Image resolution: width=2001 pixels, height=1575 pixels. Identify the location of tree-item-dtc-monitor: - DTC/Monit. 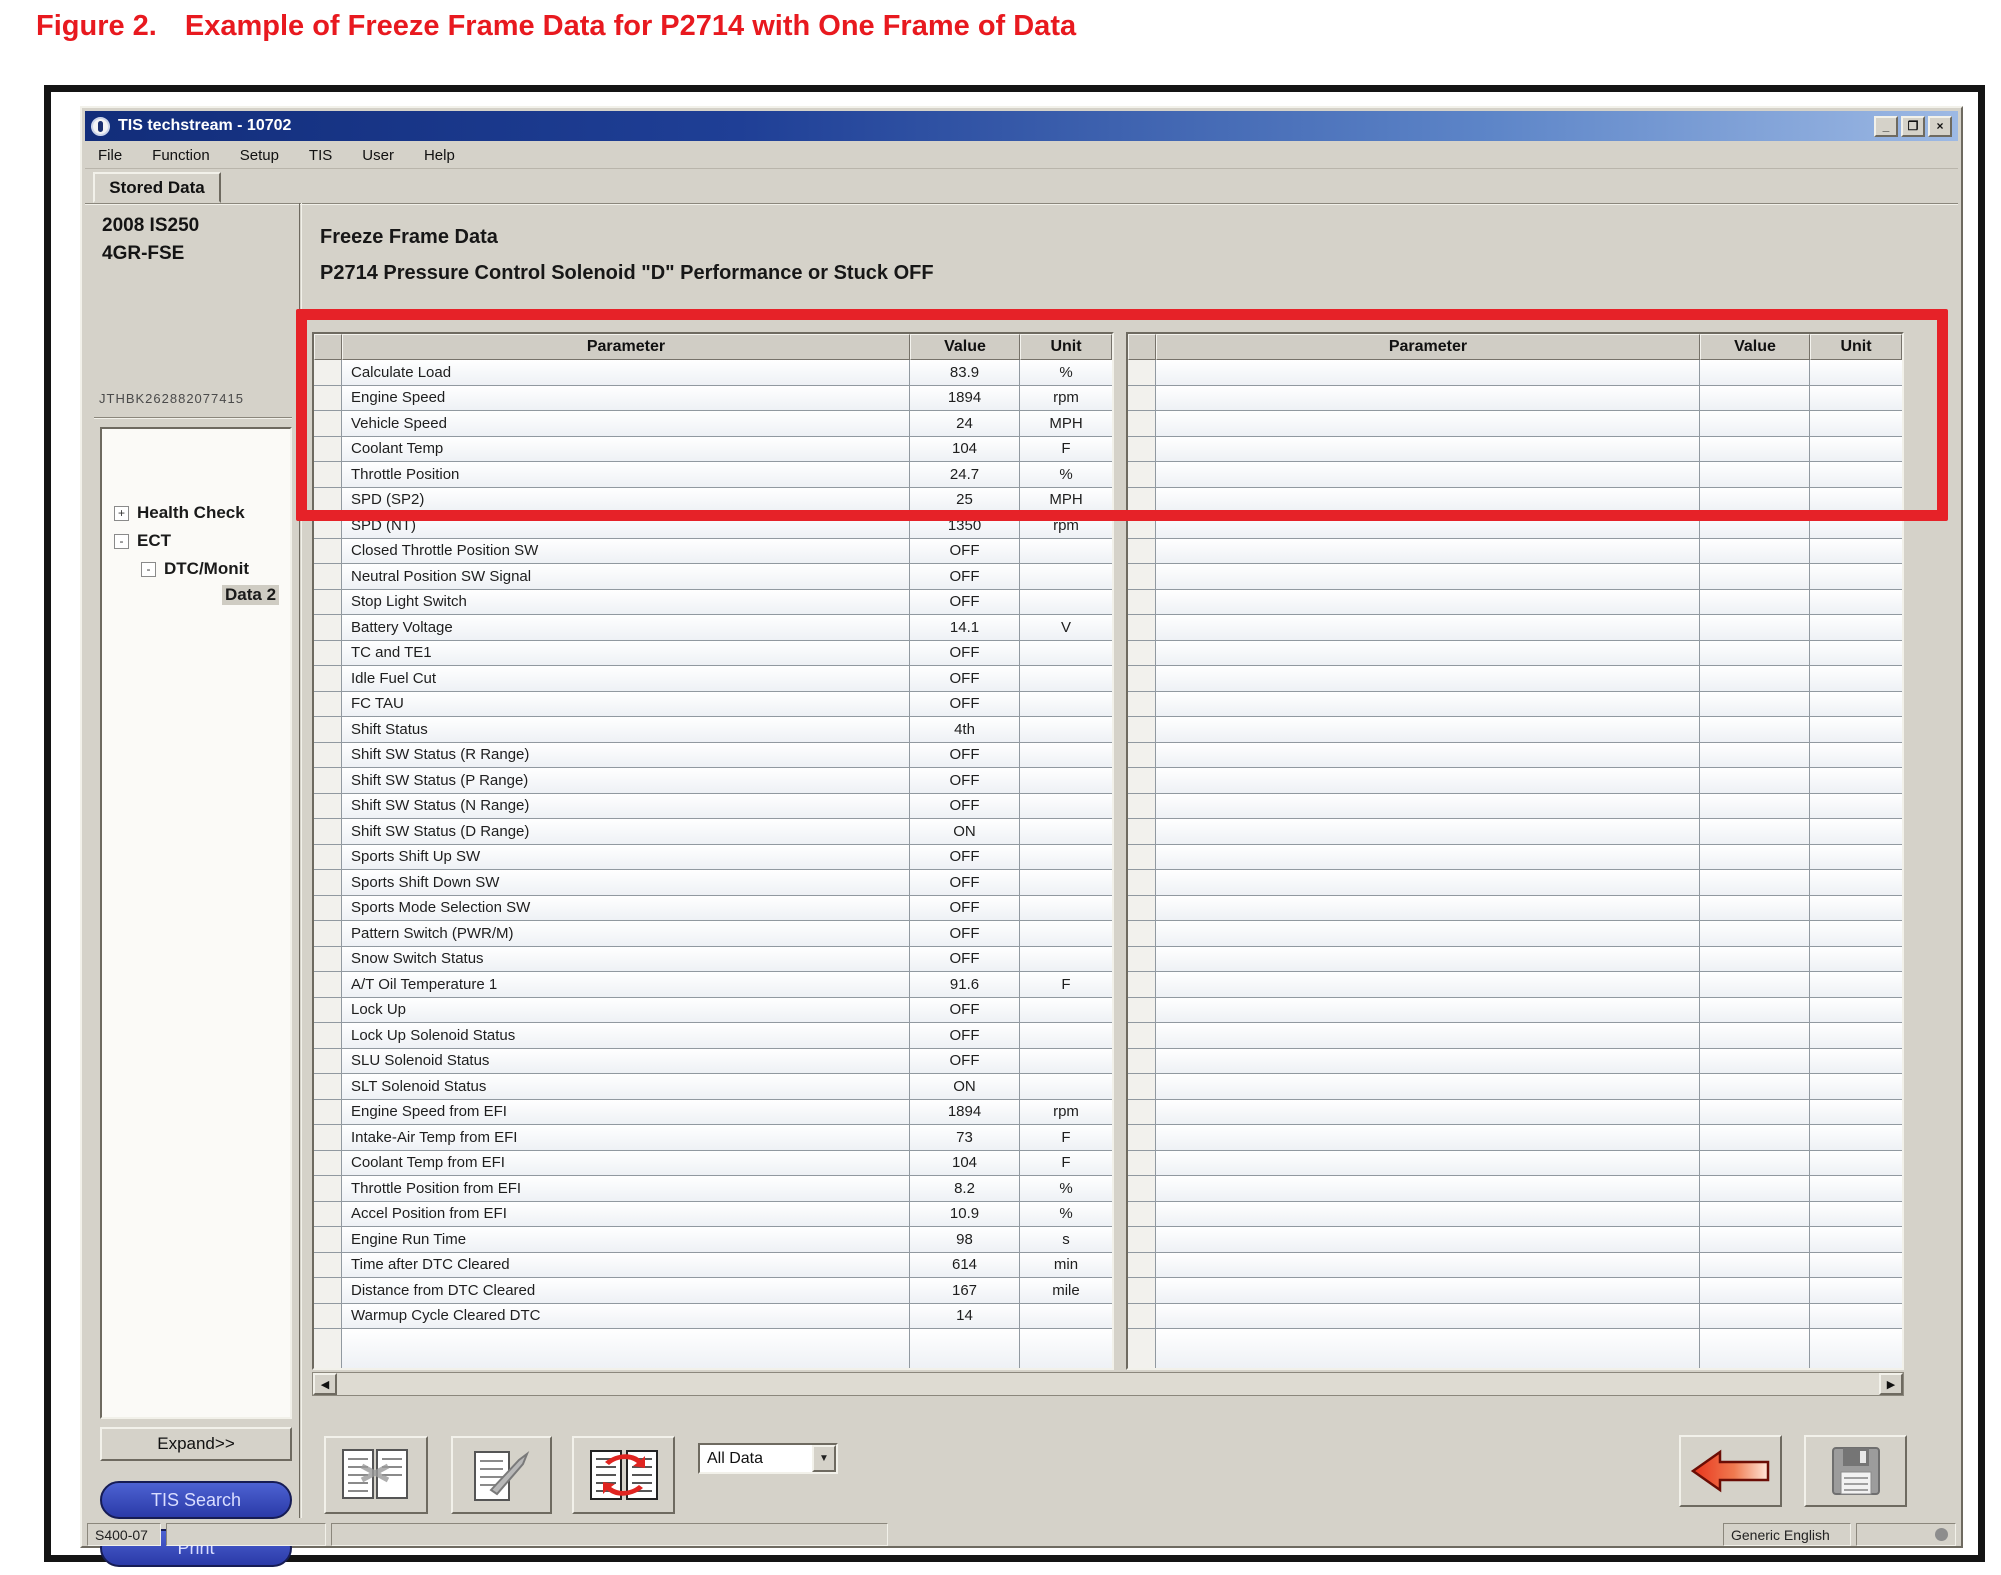
(195, 569).